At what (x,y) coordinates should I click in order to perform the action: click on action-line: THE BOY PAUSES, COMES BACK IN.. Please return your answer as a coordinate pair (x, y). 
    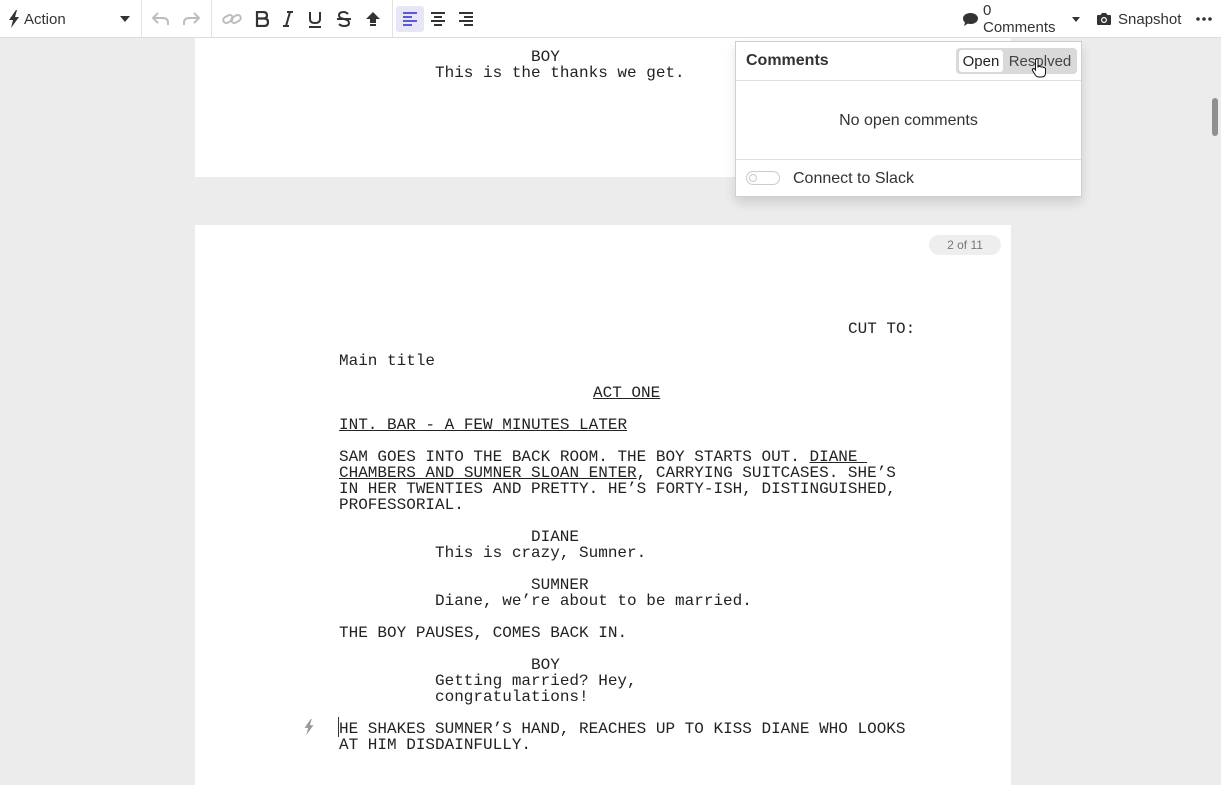
    Looking at the image, I should click on (483, 633).